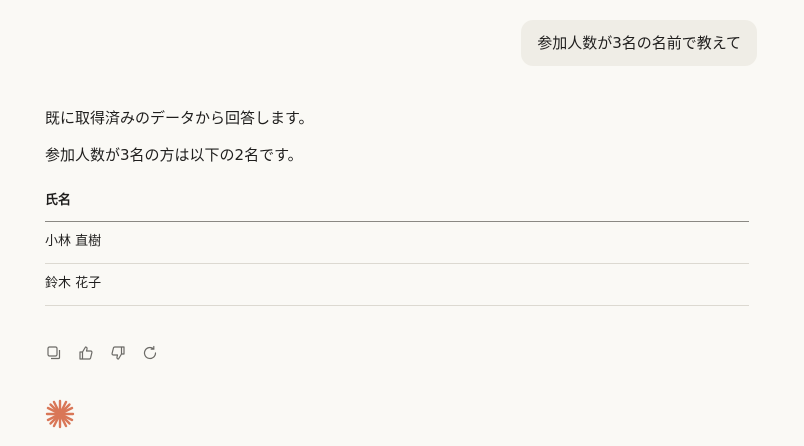 The height and width of the screenshot is (446, 804). What do you see at coordinates (60, 414) in the screenshot?
I see `assistant-logo-icon` at bounding box center [60, 414].